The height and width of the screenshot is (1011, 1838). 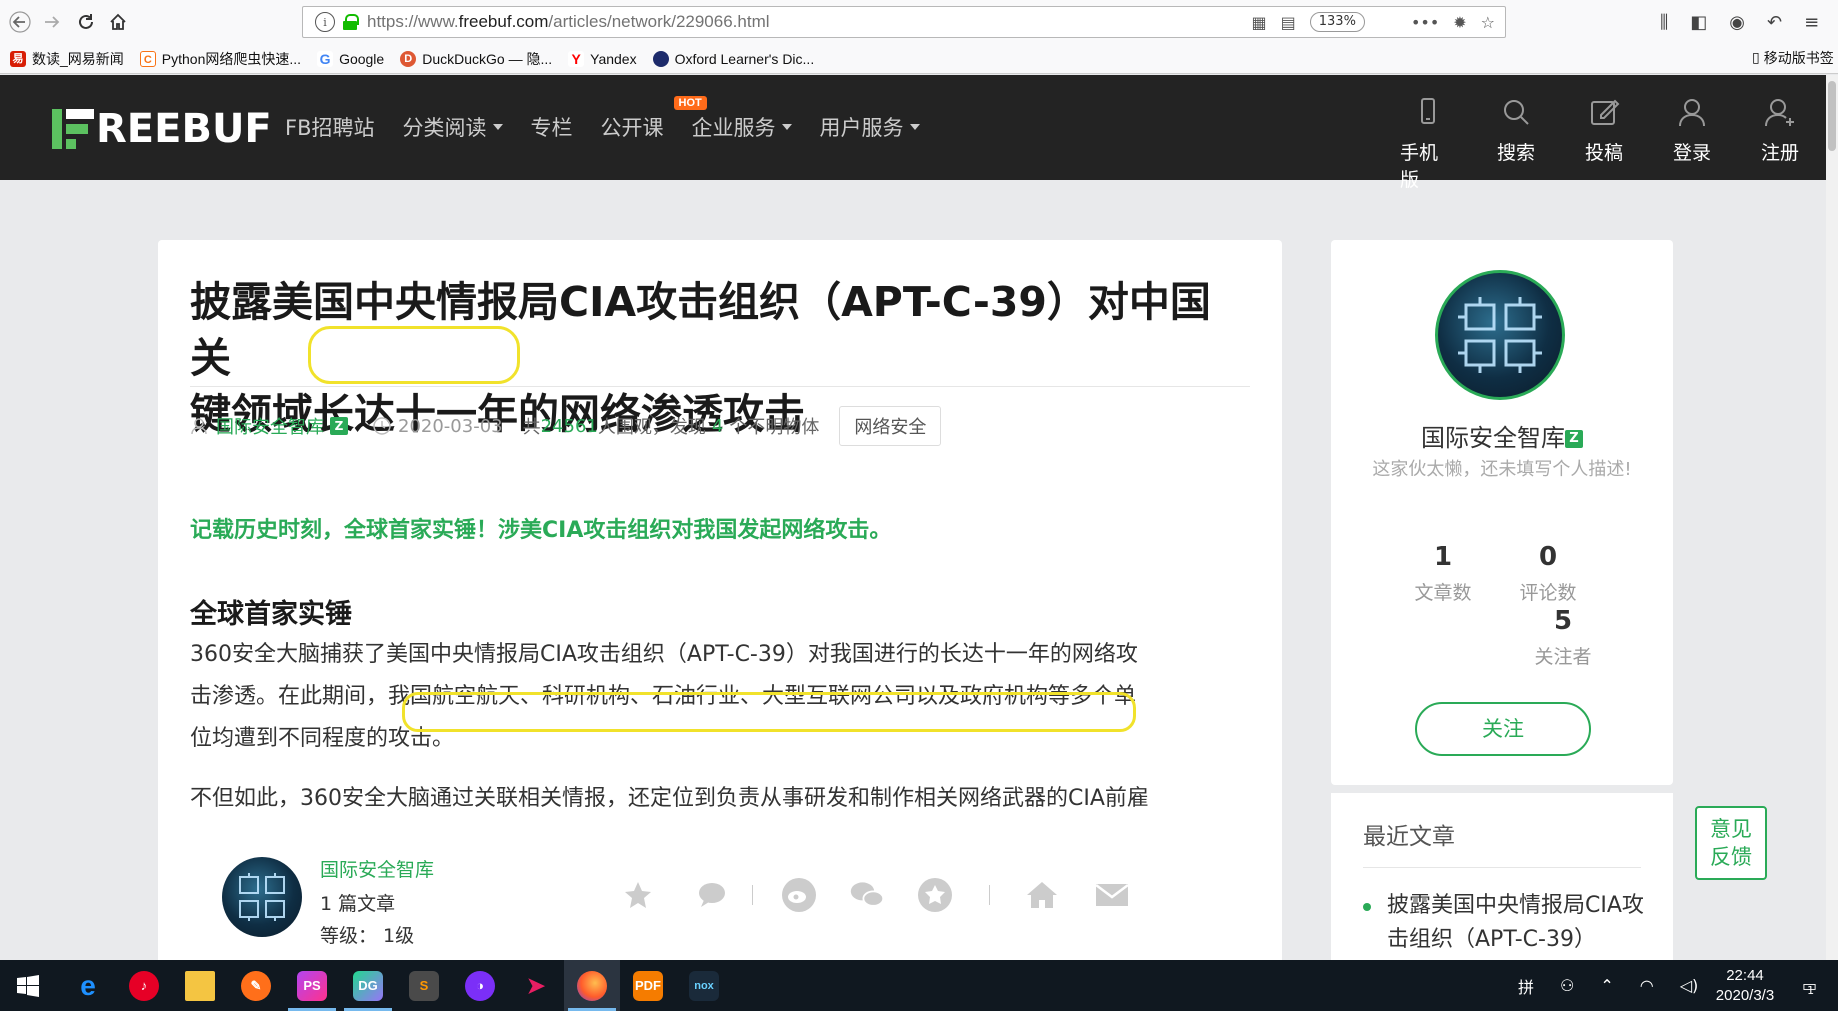 I want to click on recent-article-item: 披露美国中央情报局CIA攻击组织（APT-C-39）, so click(x=1508, y=923).